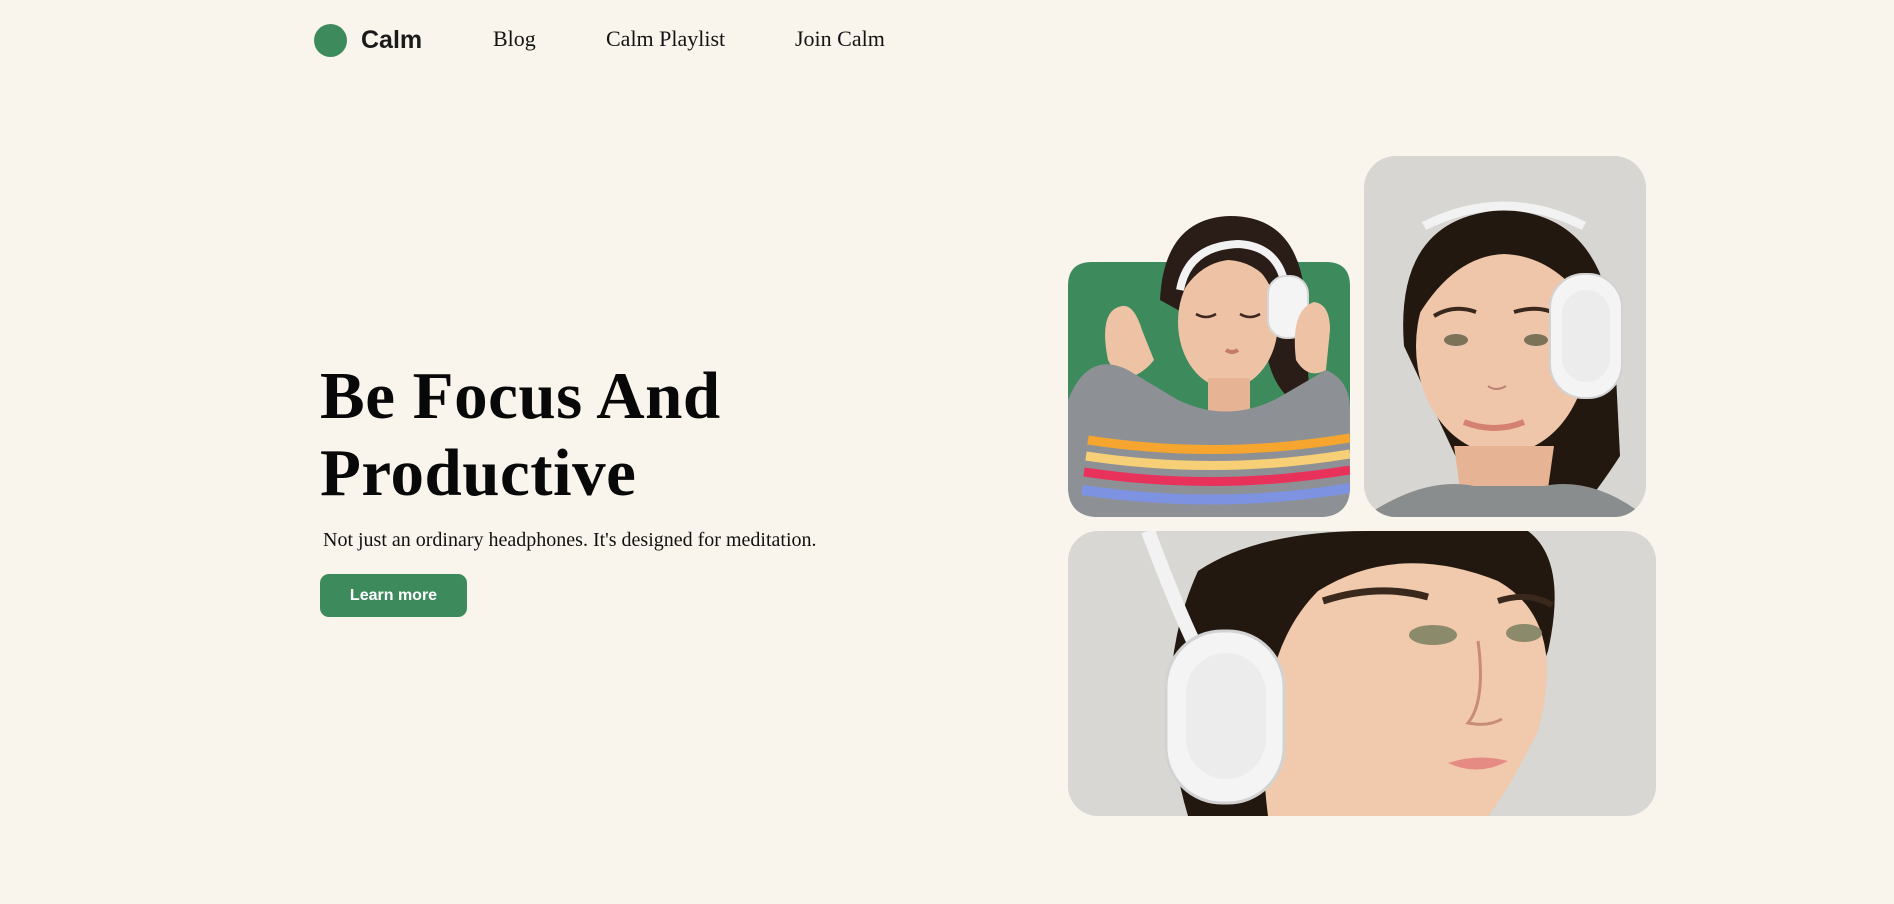 Image resolution: width=1894 pixels, height=904 pixels. What do you see at coordinates (947, 40) in the screenshot?
I see `top-nav: Calm Blog Calm Playlist Join Calm` at bounding box center [947, 40].